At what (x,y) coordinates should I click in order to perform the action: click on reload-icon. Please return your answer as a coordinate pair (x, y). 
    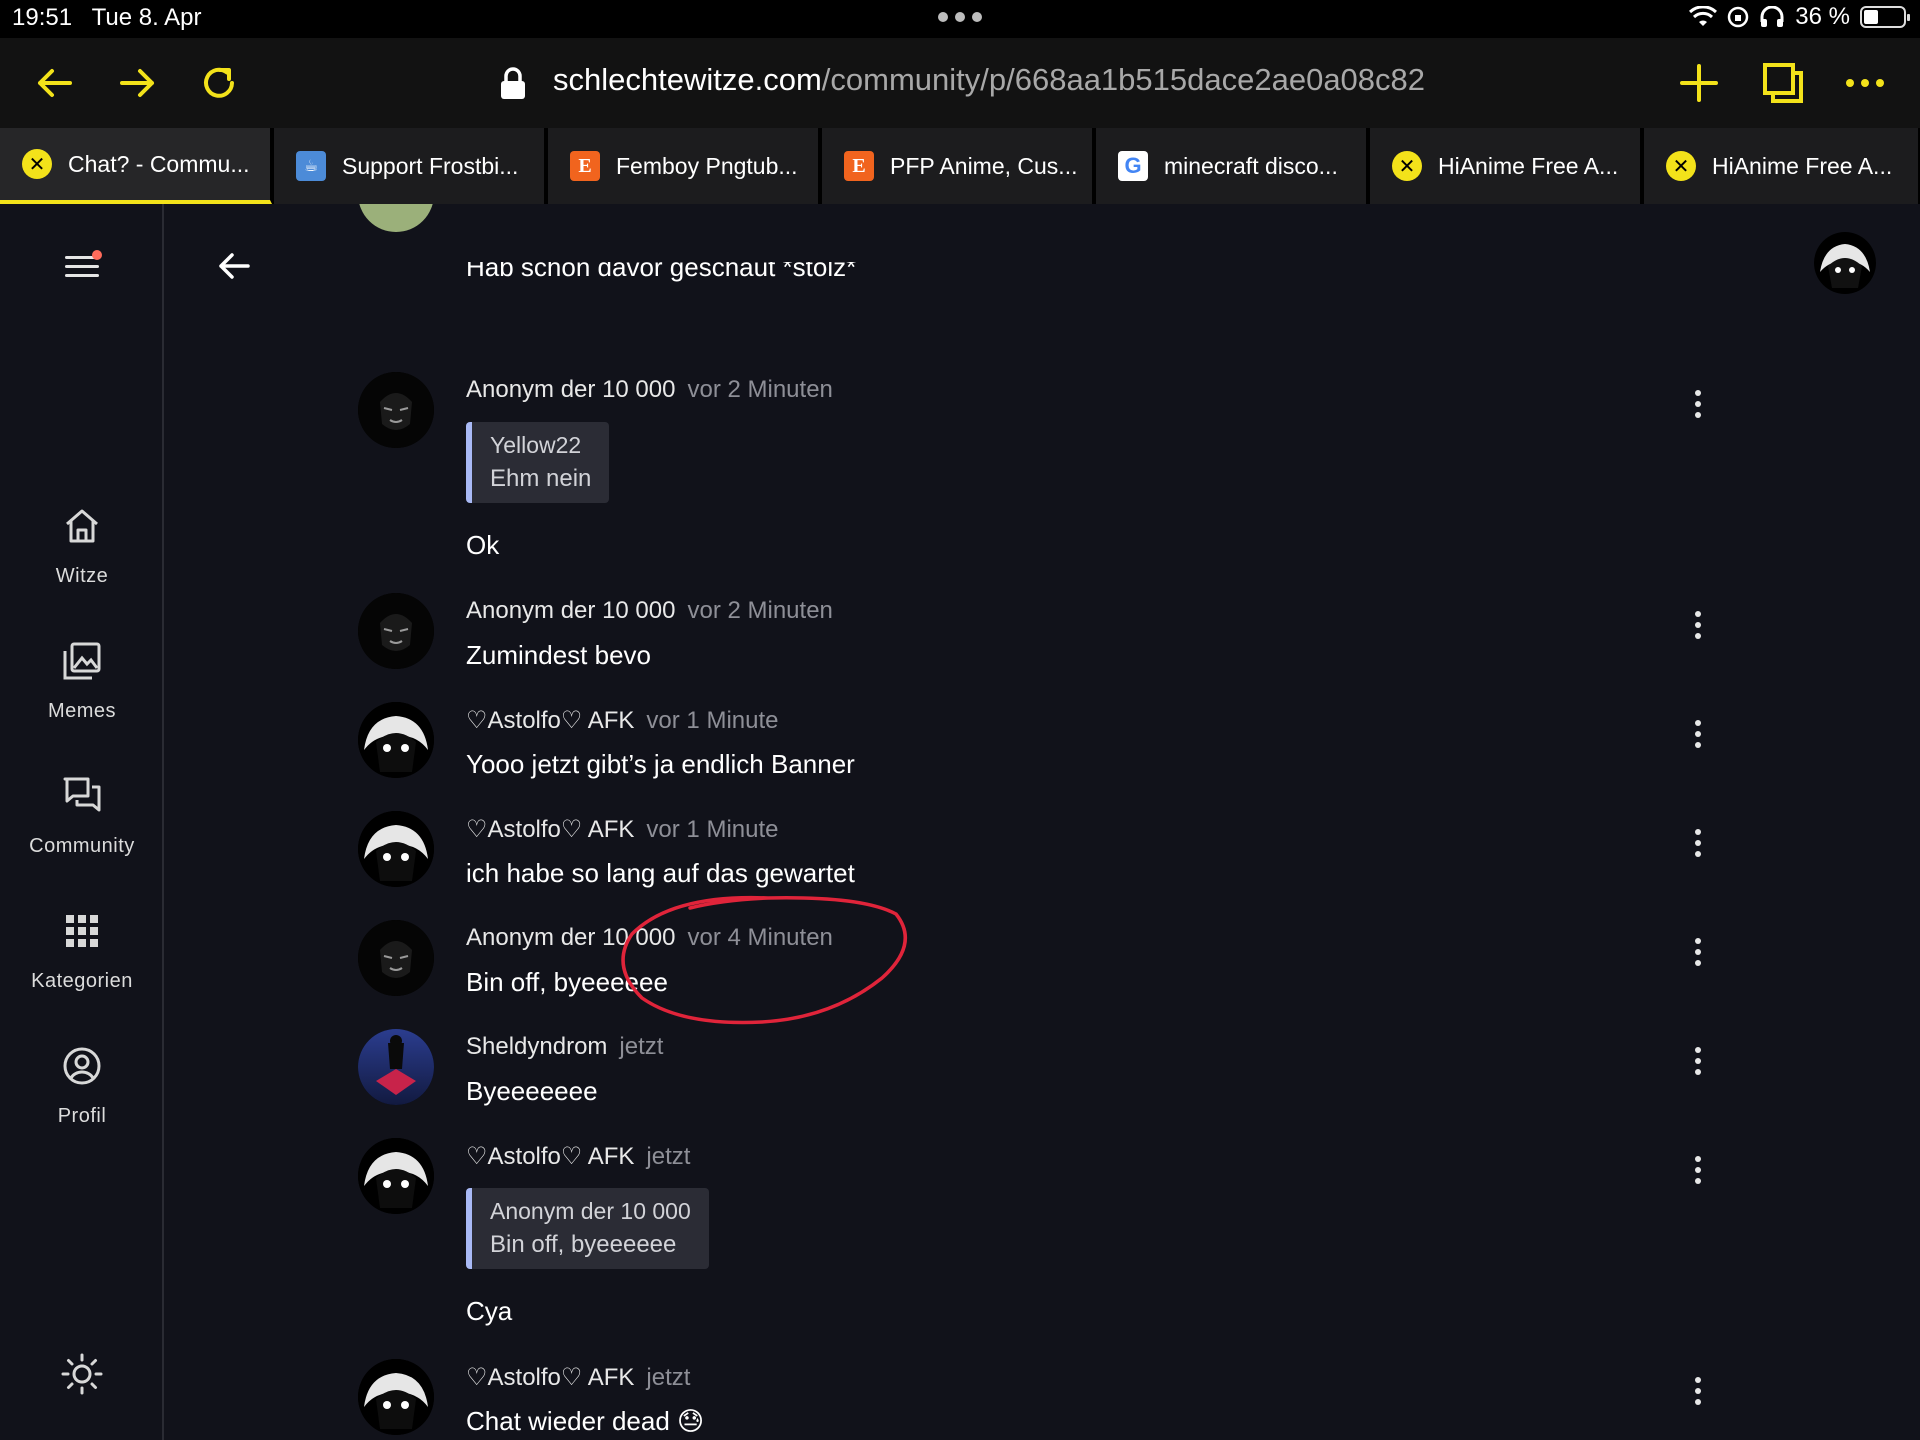
    Looking at the image, I should click on (219, 83).